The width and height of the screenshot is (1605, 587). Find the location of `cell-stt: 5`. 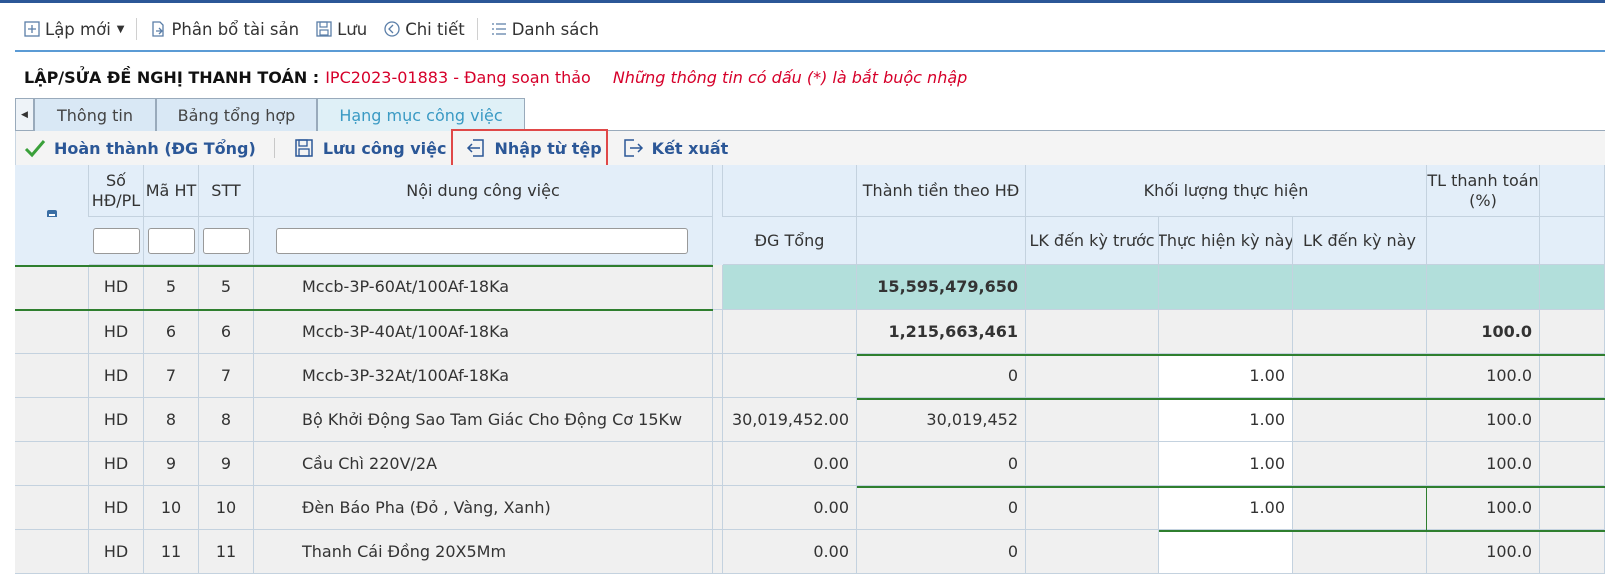

cell-stt: 5 is located at coordinates (226, 287).